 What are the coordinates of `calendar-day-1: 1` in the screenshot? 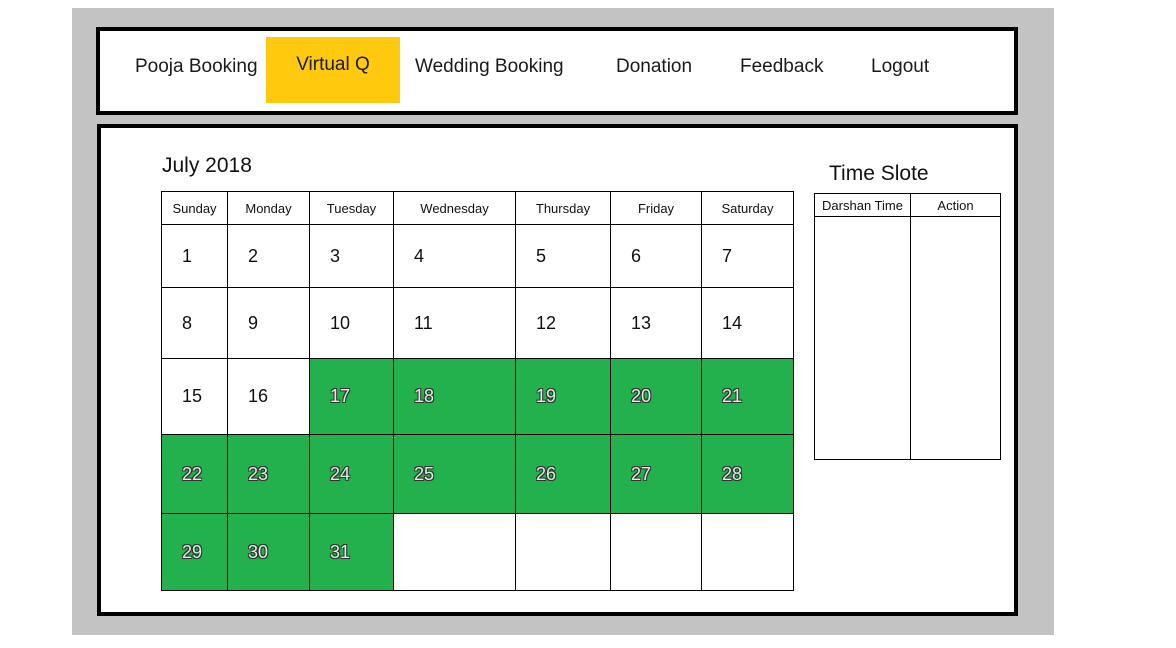 It's located at (194, 256).